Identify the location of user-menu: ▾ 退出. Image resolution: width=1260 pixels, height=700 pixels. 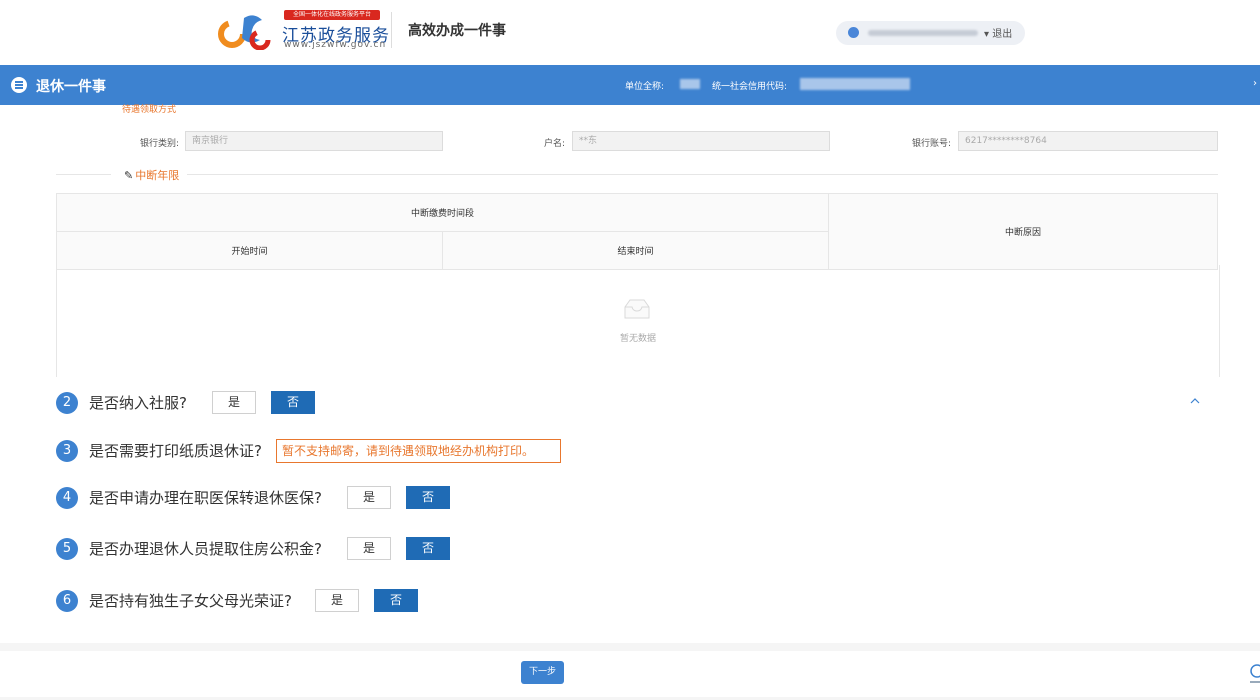
(930, 33).